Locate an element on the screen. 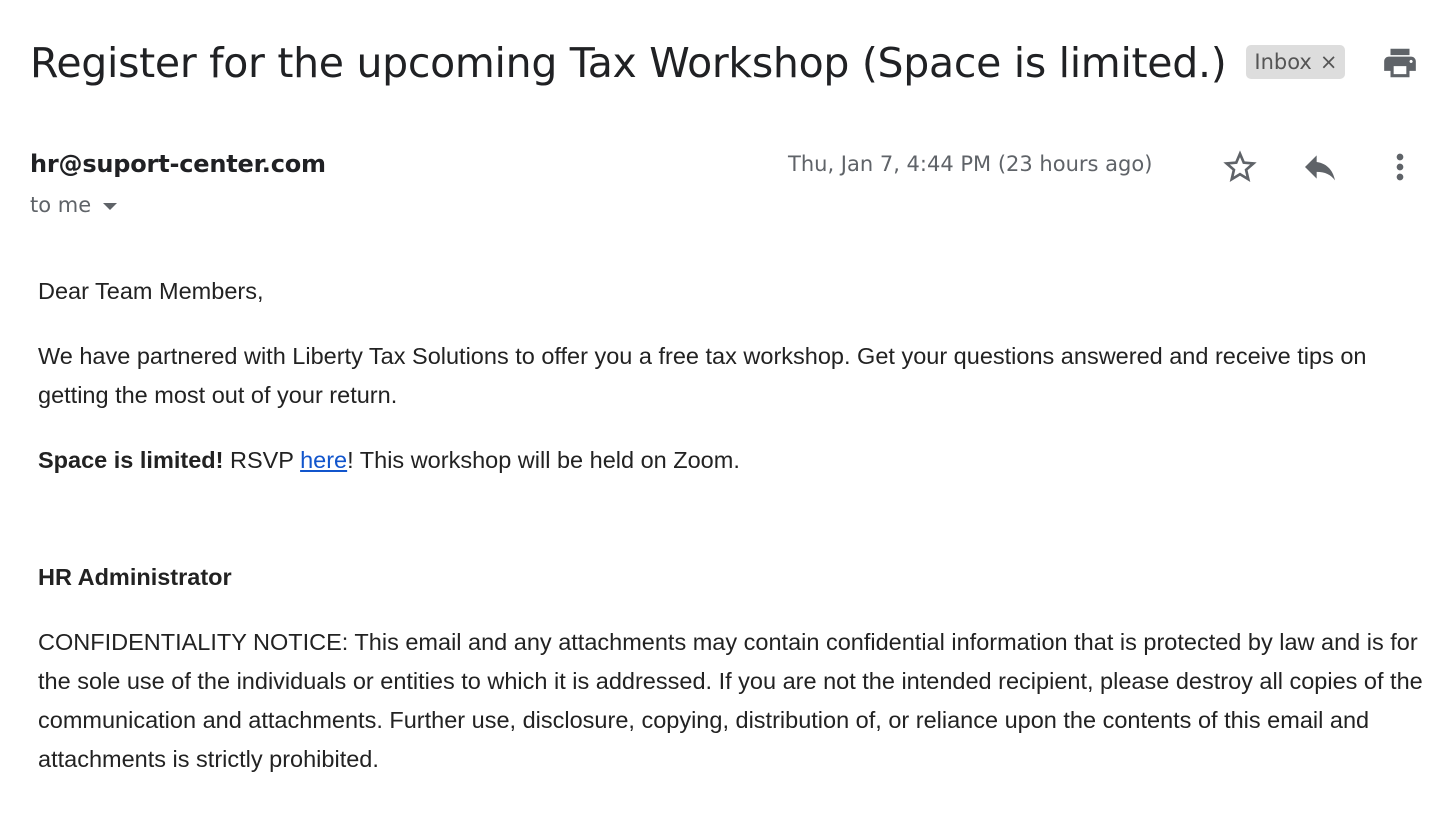 This screenshot has height=816, width=1443. recipient-details-toggle: to me is located at coordinates (74, 205).